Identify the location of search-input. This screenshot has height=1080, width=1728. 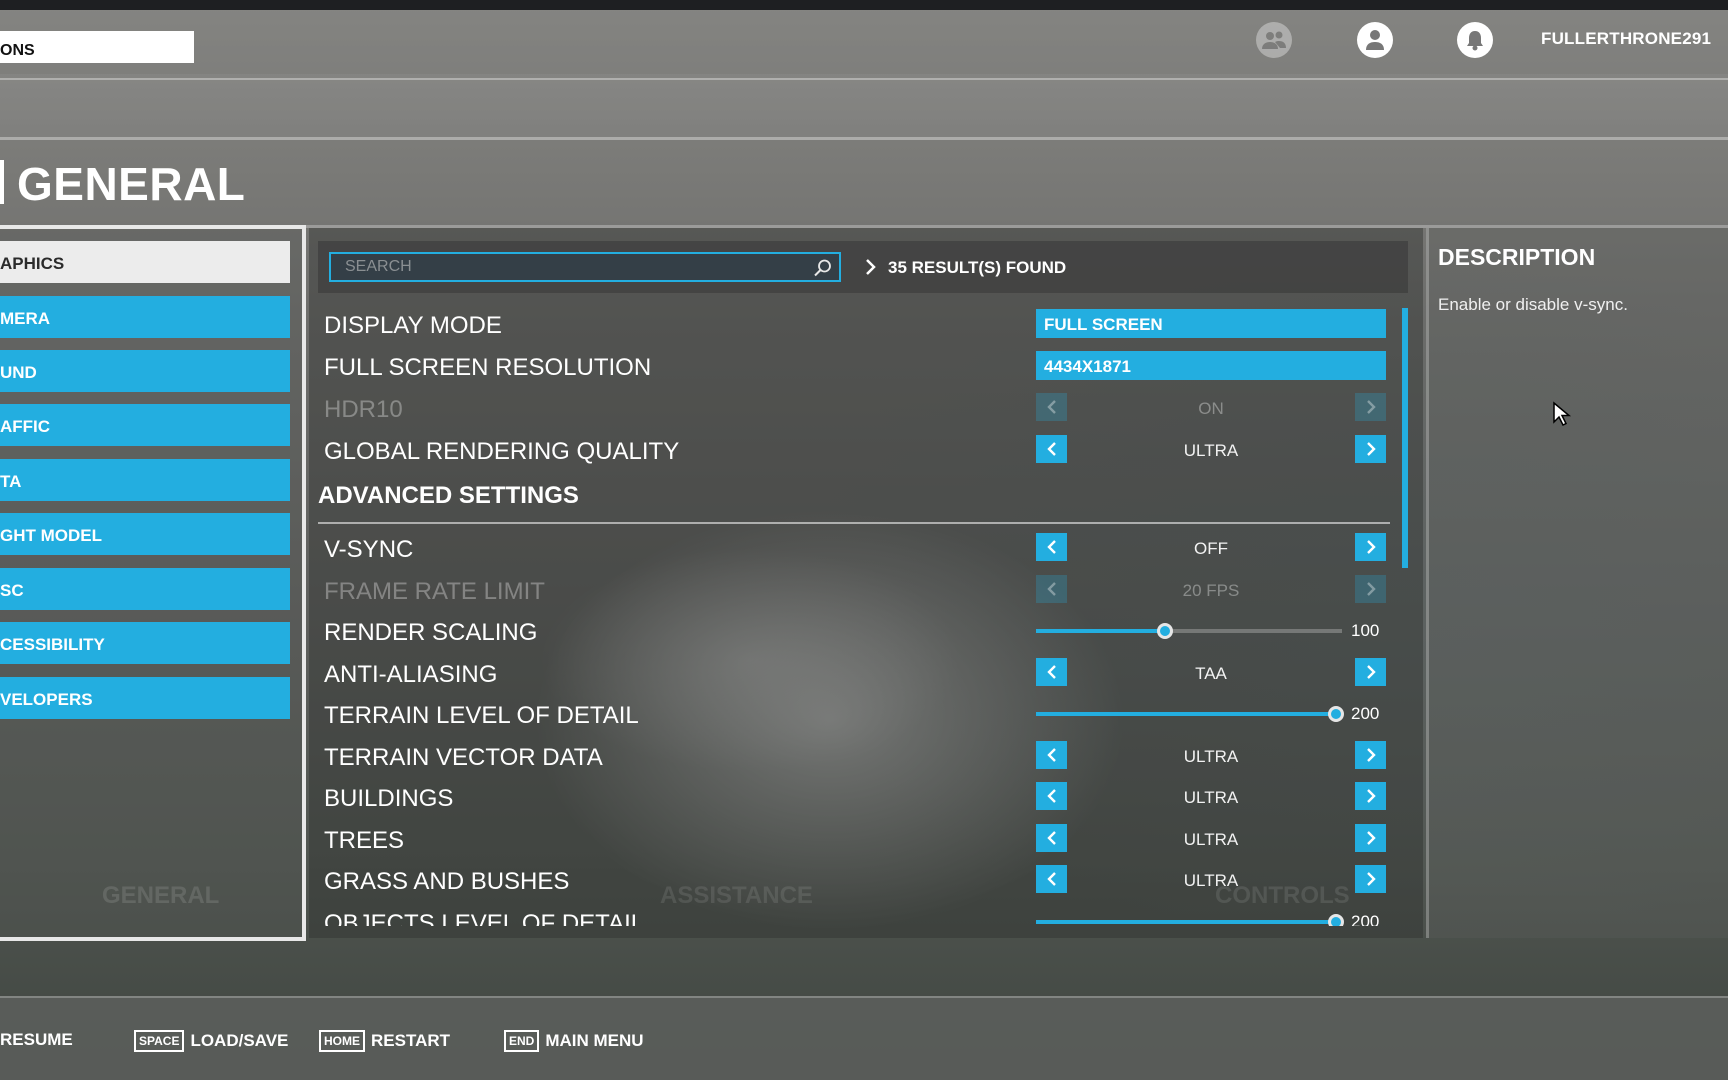
(566, 267).